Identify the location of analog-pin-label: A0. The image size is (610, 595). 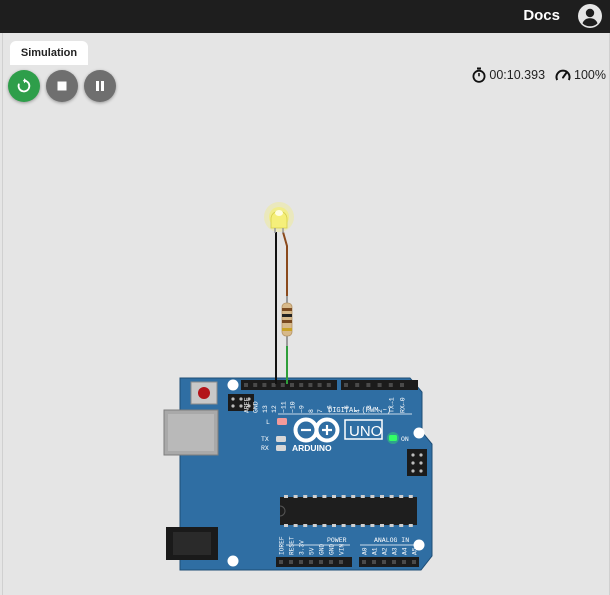
(365, 551).